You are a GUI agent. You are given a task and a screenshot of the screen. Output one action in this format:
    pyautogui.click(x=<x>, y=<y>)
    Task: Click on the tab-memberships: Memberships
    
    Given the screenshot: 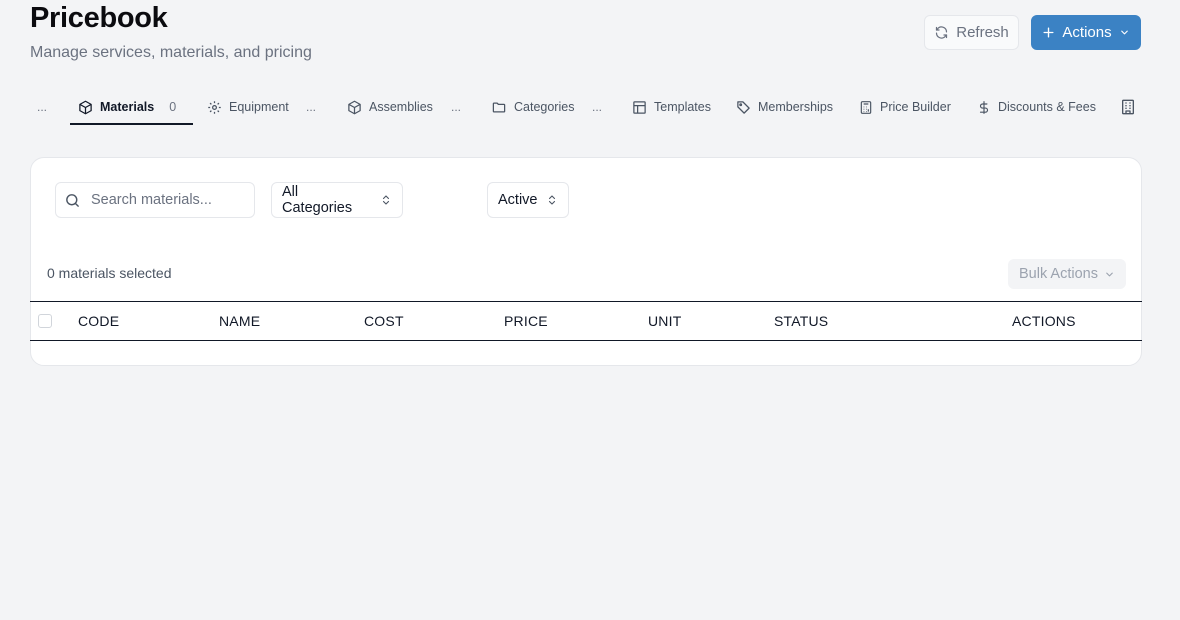 What is the action you would take?
    pyautogui.click(x=784, y=107)
    